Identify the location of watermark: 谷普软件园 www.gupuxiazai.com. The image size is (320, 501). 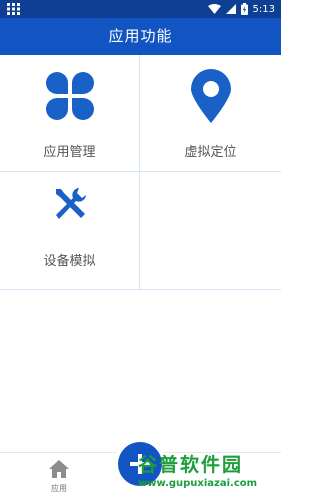
(208, 474).